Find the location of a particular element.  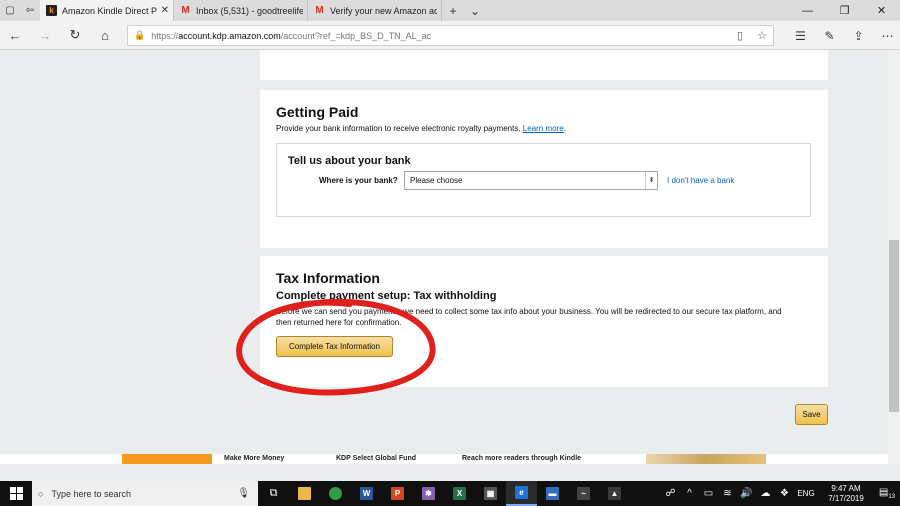

learn-more-suffix: . is located at coordinates (564, 128).